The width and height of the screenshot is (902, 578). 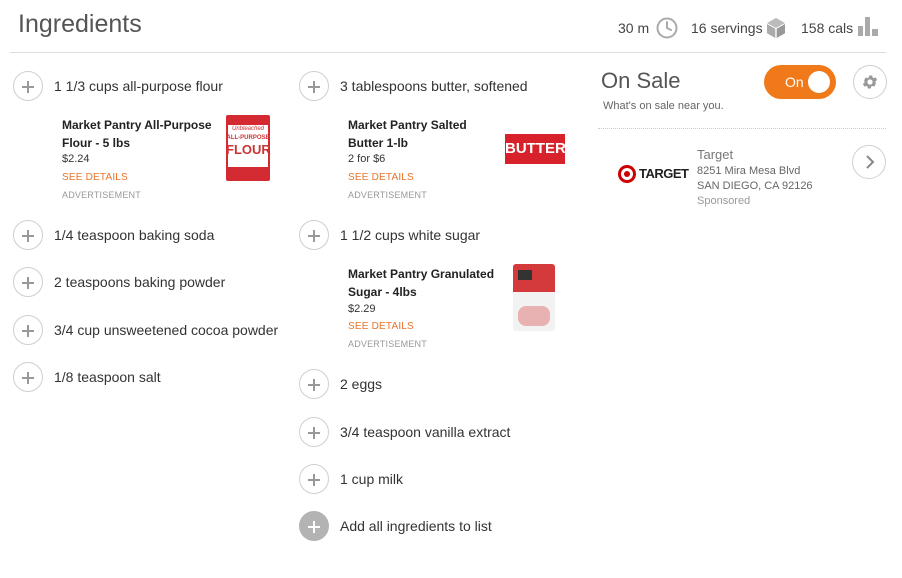 What do you see at coordinates (372, 479) in the screenshot?
I see `ingredient-label: 1 cup milk` at bounding box center [372, 479].